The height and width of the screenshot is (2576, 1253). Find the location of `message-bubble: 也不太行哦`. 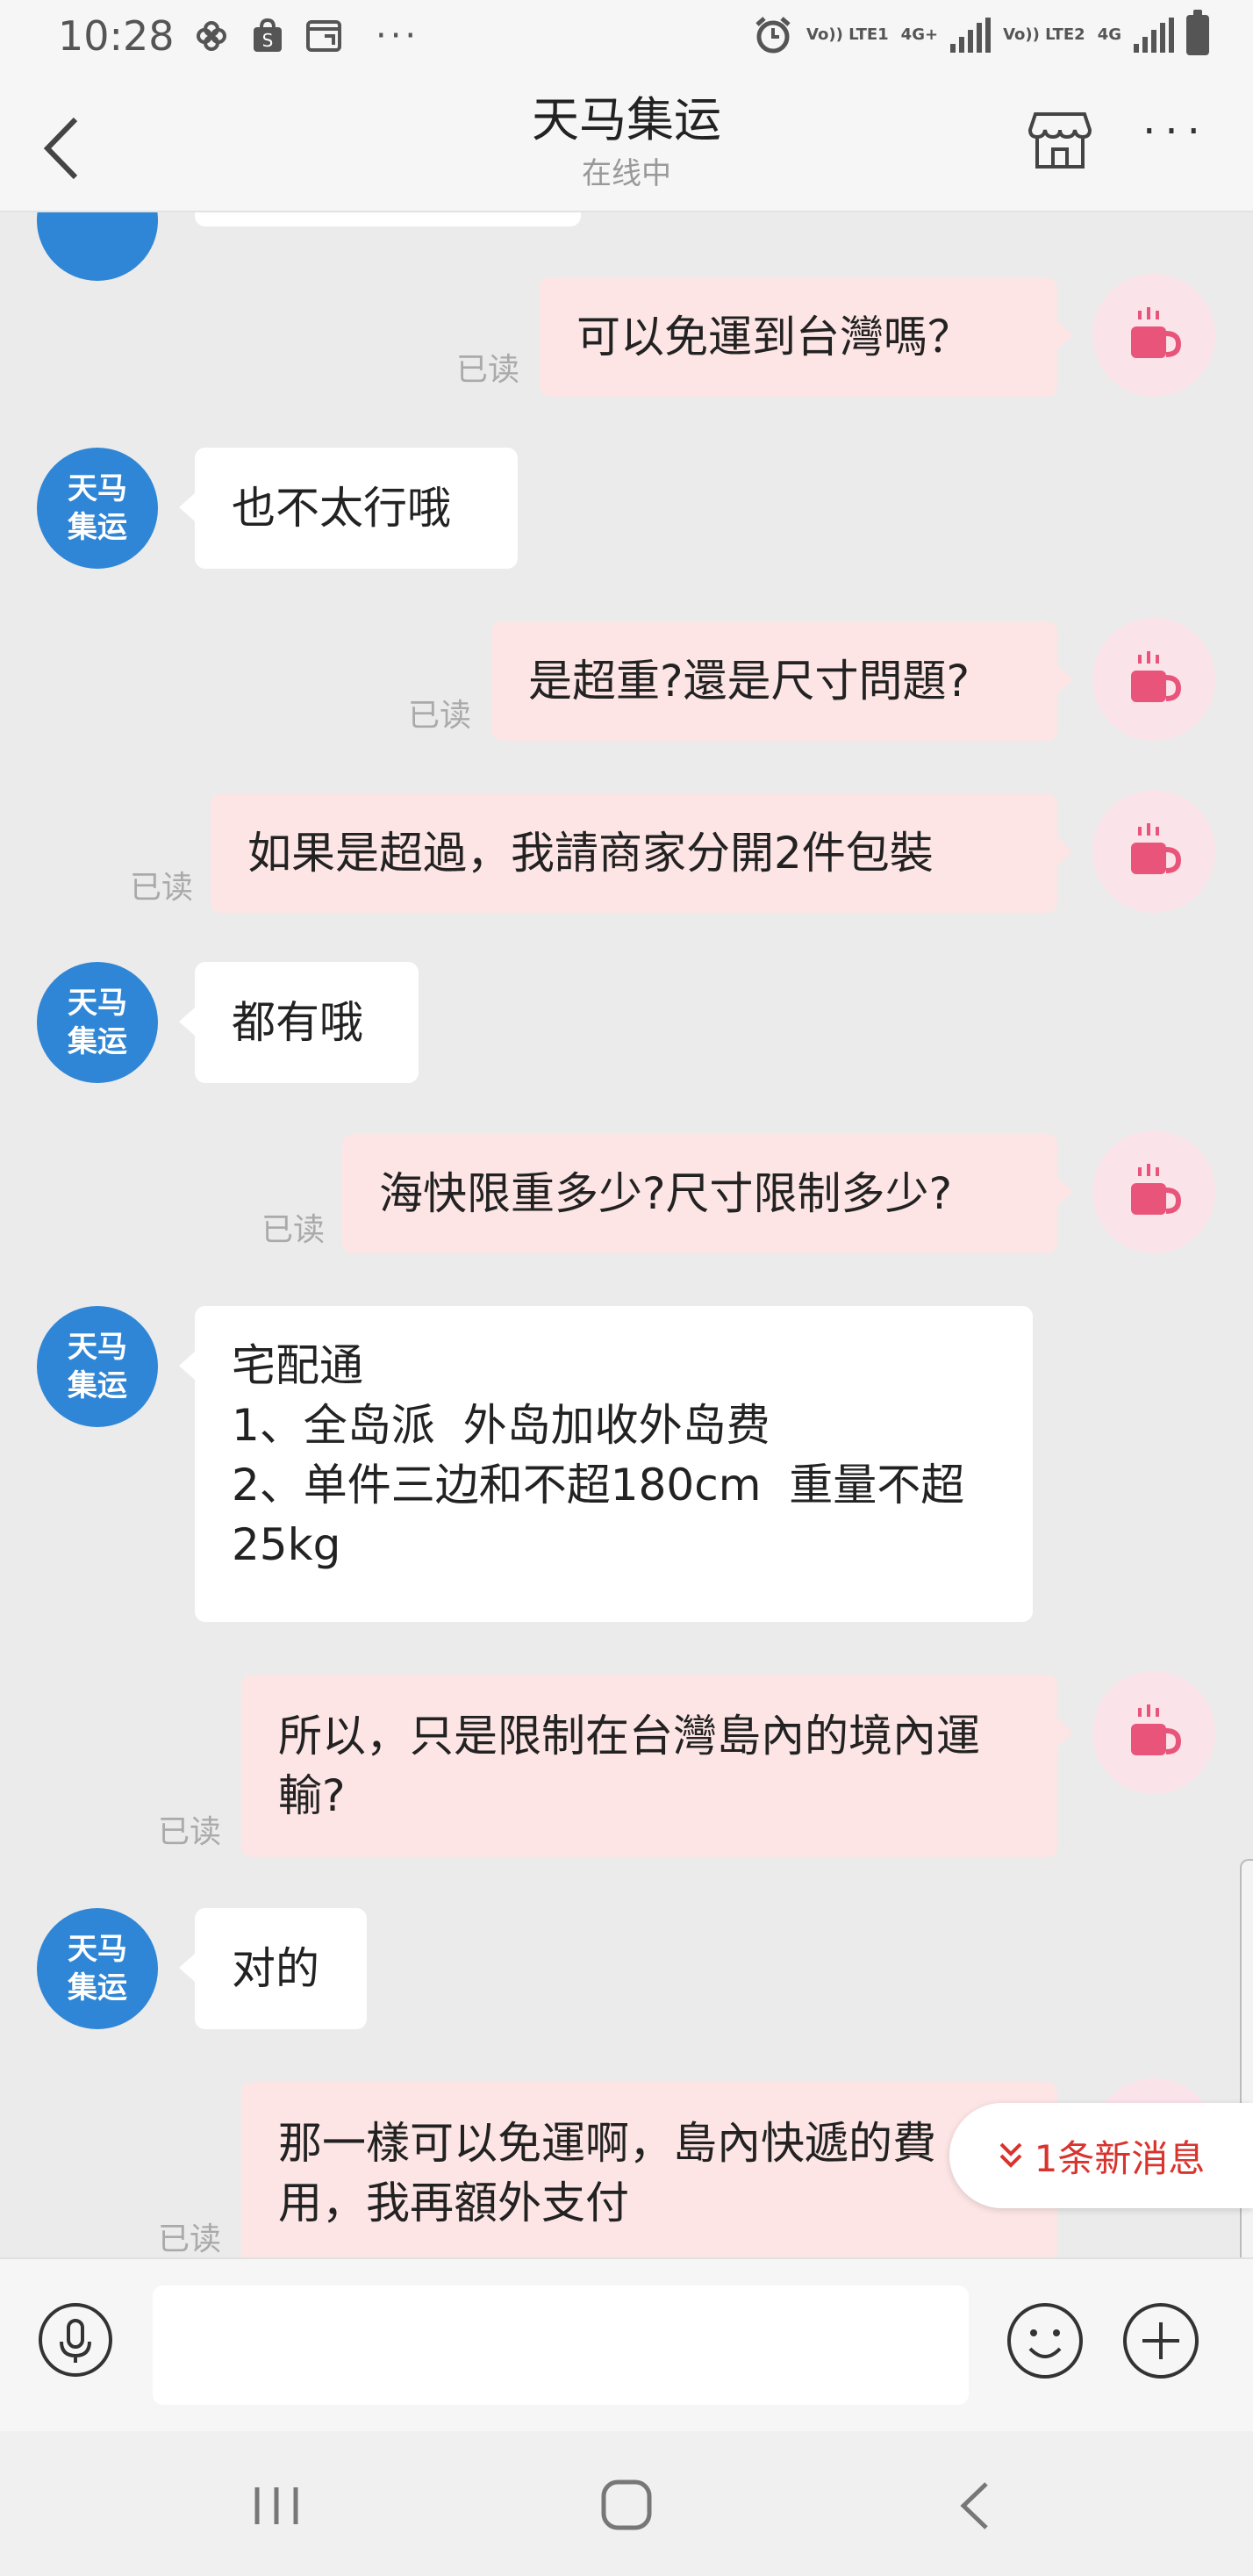

message-bubble: 也不太行哦 is located at coordinates (356, 509).